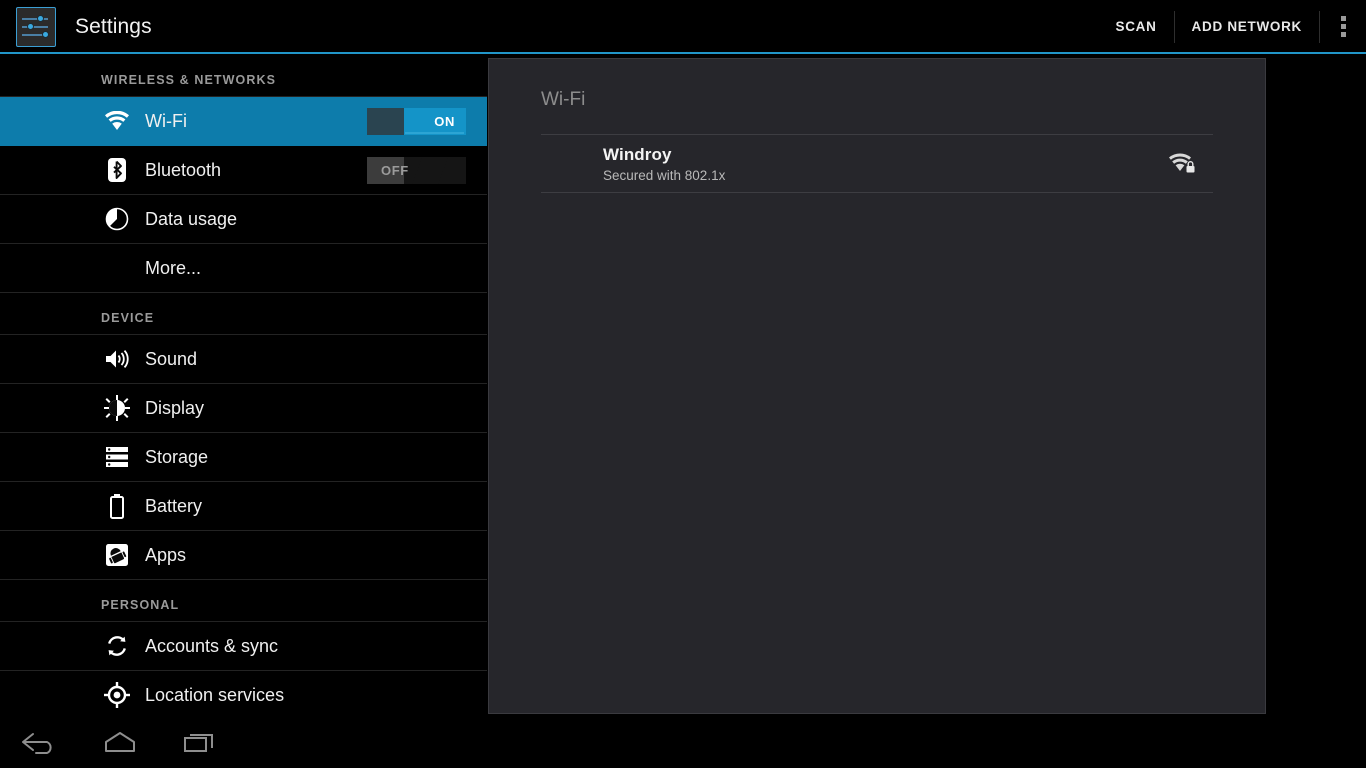  What do you see at coordinates (191, 218) in the screenshot?
I see `sidebar-item-label: Data usage` at bounding box center [191, 218].